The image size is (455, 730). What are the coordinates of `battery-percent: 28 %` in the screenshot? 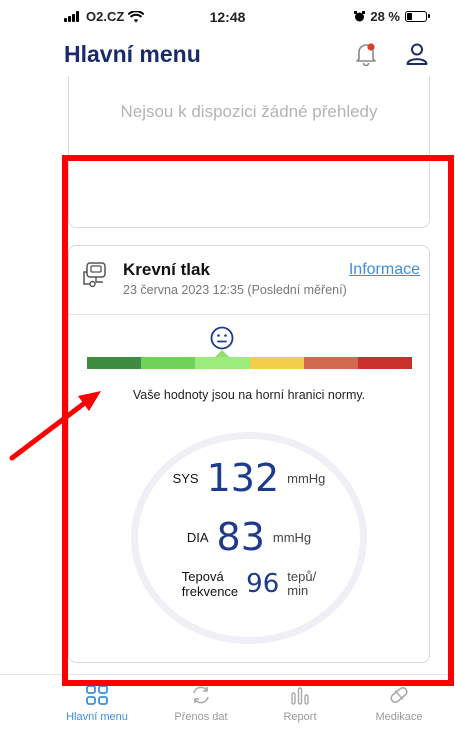 It's located at (385, 16).